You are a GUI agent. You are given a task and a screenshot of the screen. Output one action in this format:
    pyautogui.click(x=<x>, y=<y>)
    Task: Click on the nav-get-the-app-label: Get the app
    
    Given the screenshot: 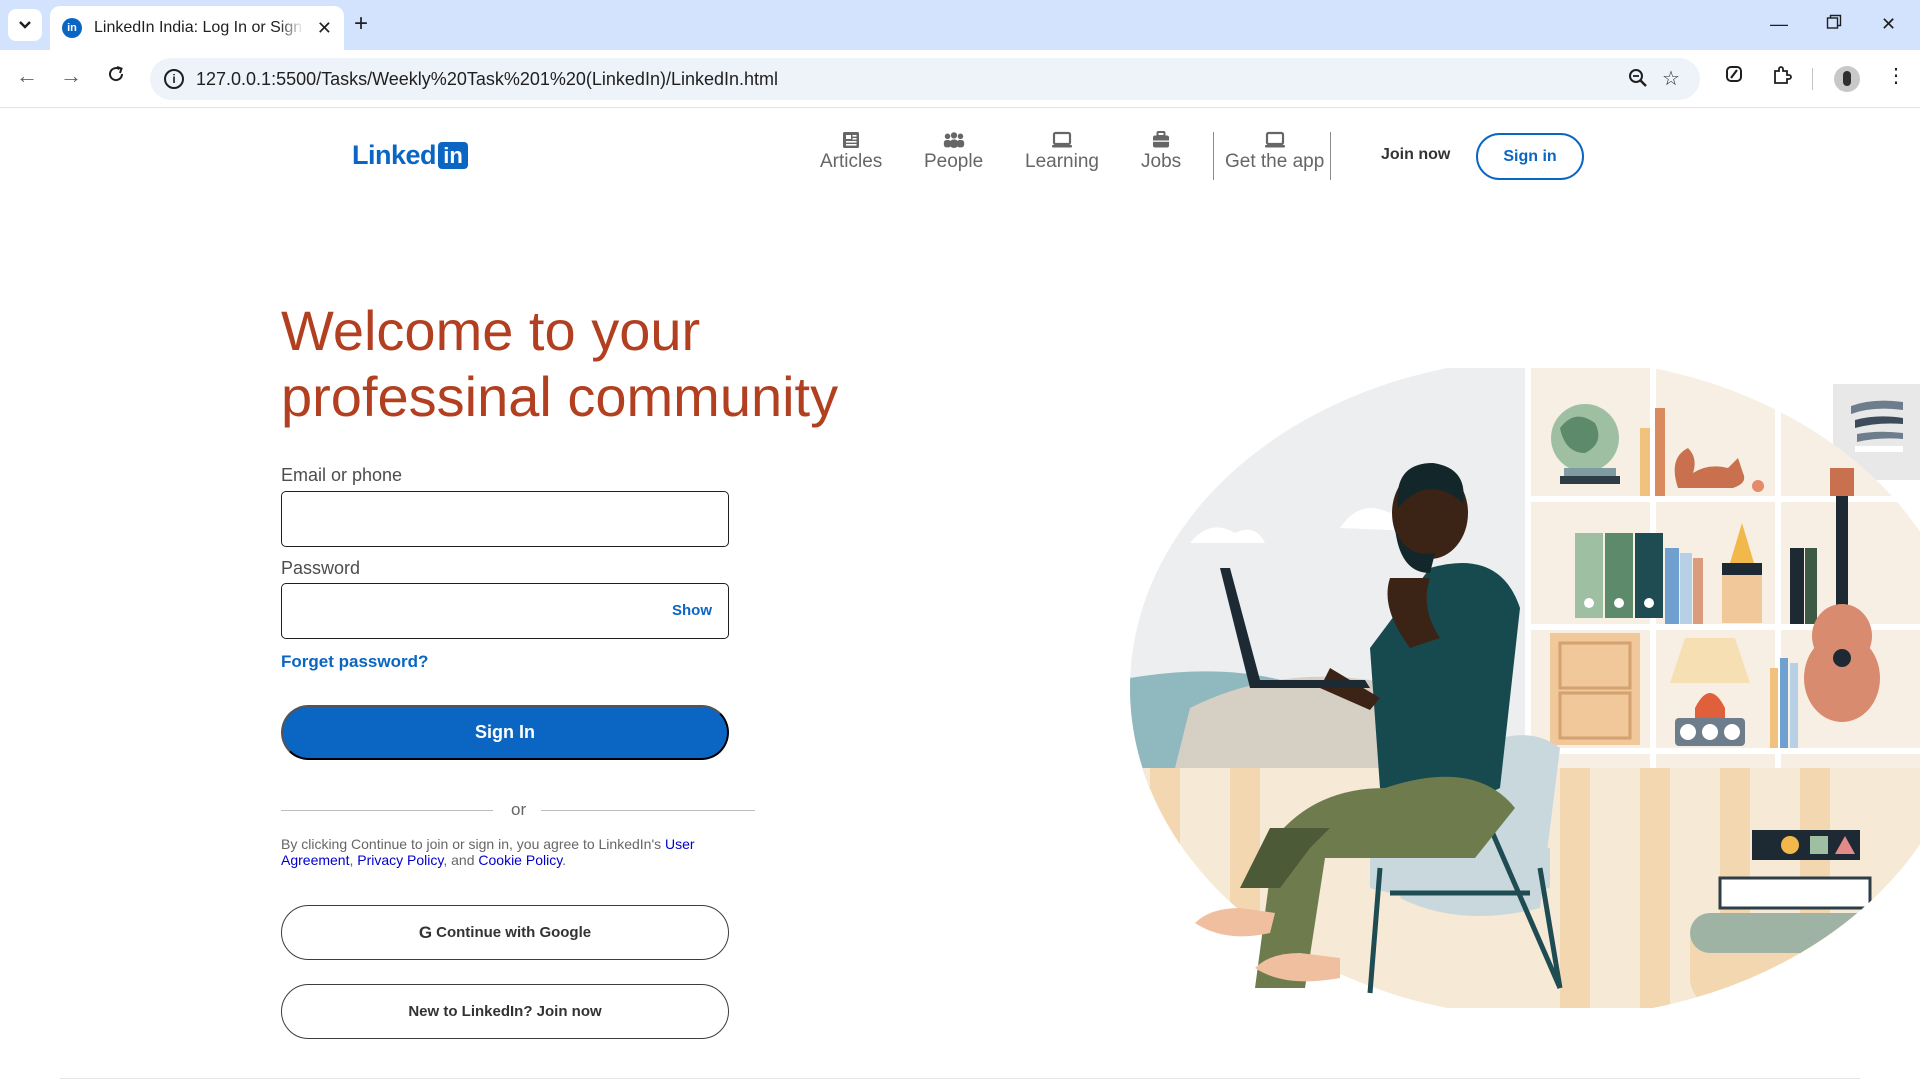 What is the action you would take?
    pyautogui.click(x=1275, y=161)
    